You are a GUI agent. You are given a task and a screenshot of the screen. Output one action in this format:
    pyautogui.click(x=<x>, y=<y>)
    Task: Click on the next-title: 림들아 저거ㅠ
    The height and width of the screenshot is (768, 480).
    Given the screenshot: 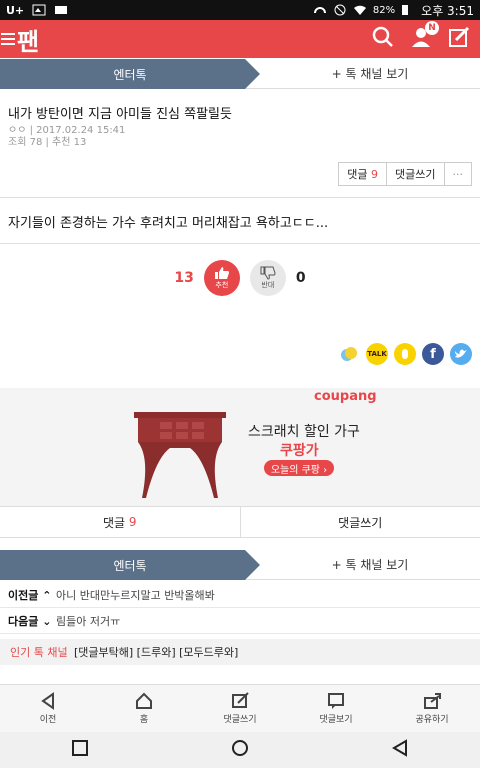 What is the action you would take?
    pyautogui.click(x=88, y=621)
    